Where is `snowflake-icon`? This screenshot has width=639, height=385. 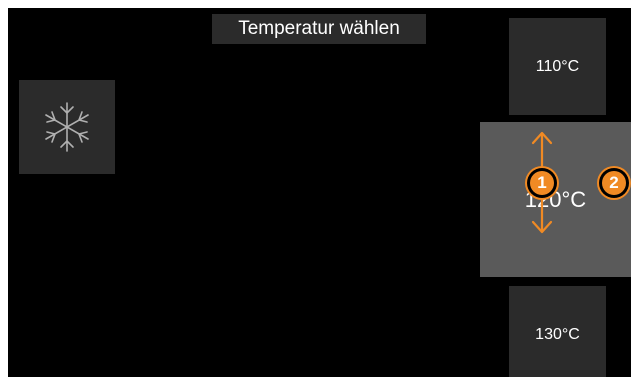
snowflake-icon is located at coordinates (67, 127).